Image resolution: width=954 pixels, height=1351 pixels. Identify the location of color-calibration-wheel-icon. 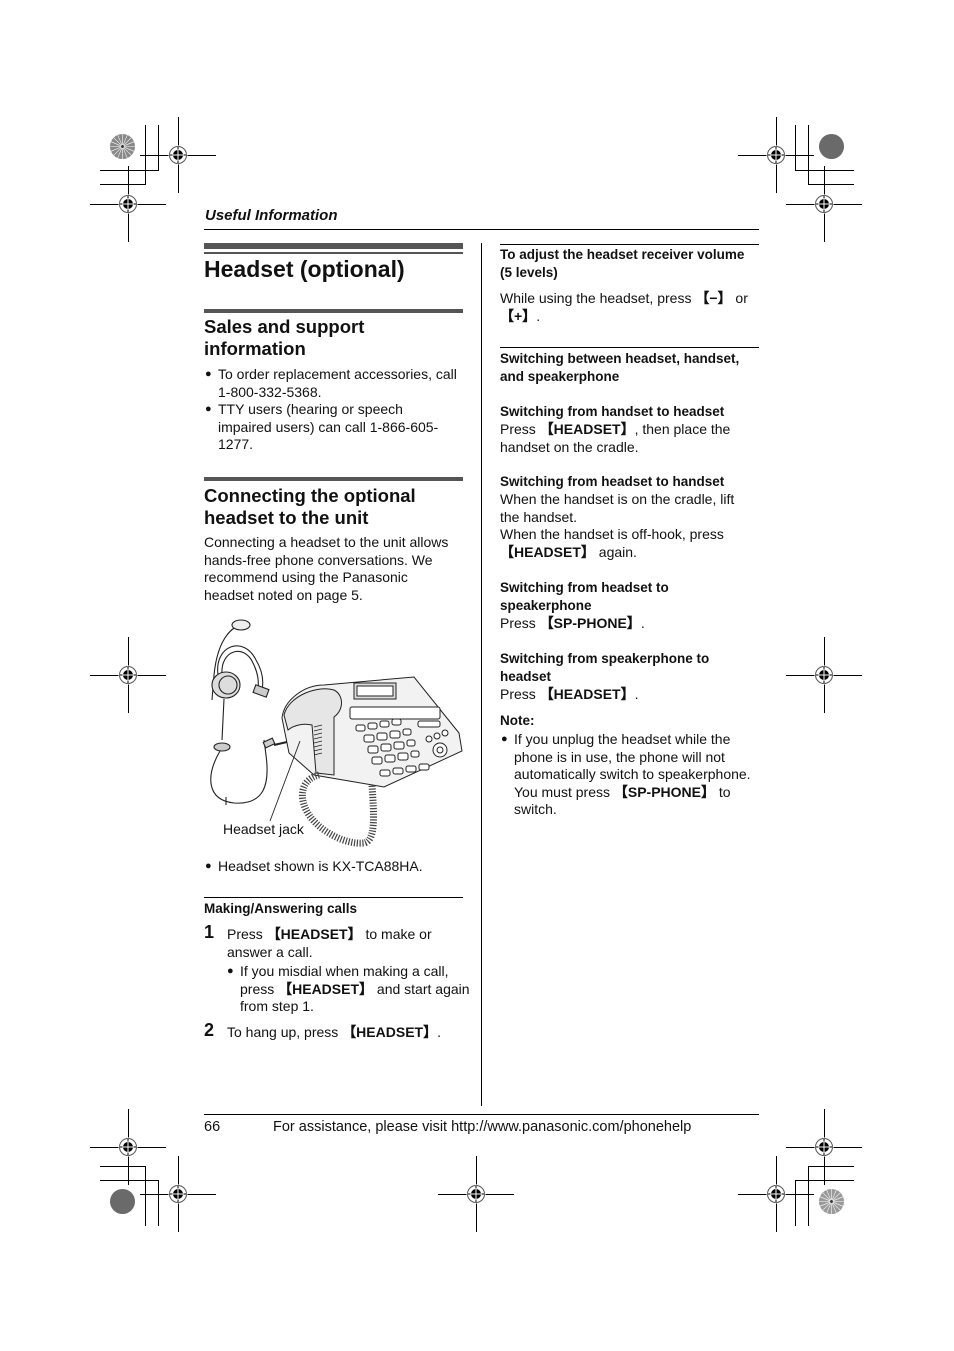
(122, 146).